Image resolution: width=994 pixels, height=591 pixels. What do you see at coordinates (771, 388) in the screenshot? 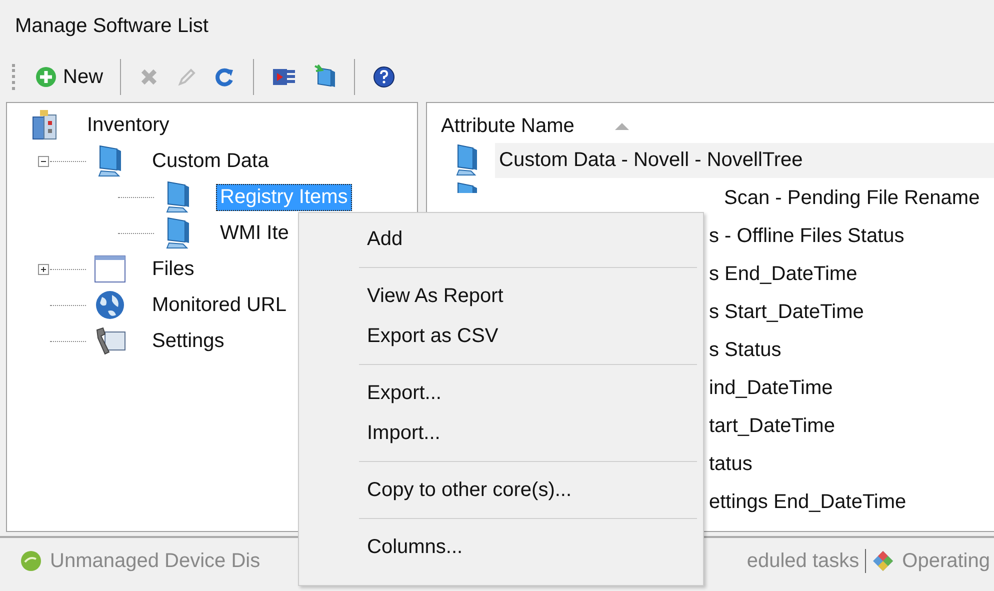
I see `list-item: ind_DateTime` at bounding box center [771, 388].